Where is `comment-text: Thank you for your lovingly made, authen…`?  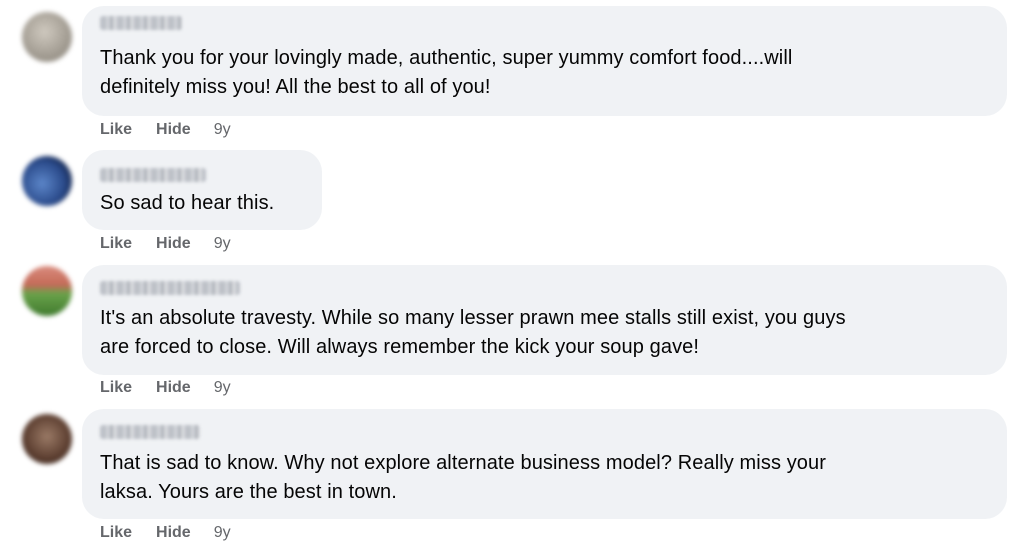
comment-text: Thank you for your lovingly made, authen… is located at coordinates (446, 72).